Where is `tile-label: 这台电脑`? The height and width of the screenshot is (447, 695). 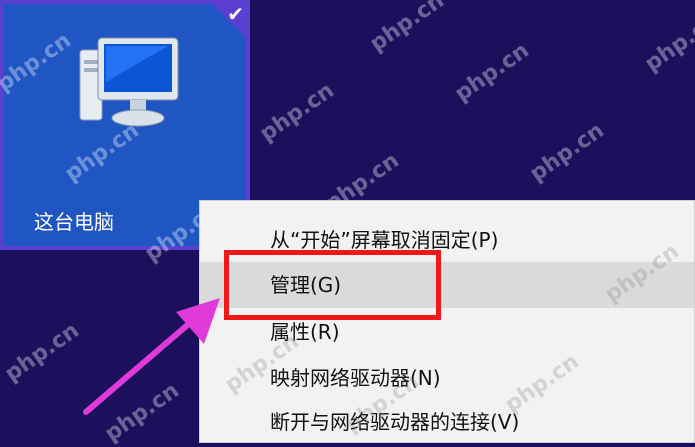
tile-label: 这台电脑 is located at coordinates (74, 222).